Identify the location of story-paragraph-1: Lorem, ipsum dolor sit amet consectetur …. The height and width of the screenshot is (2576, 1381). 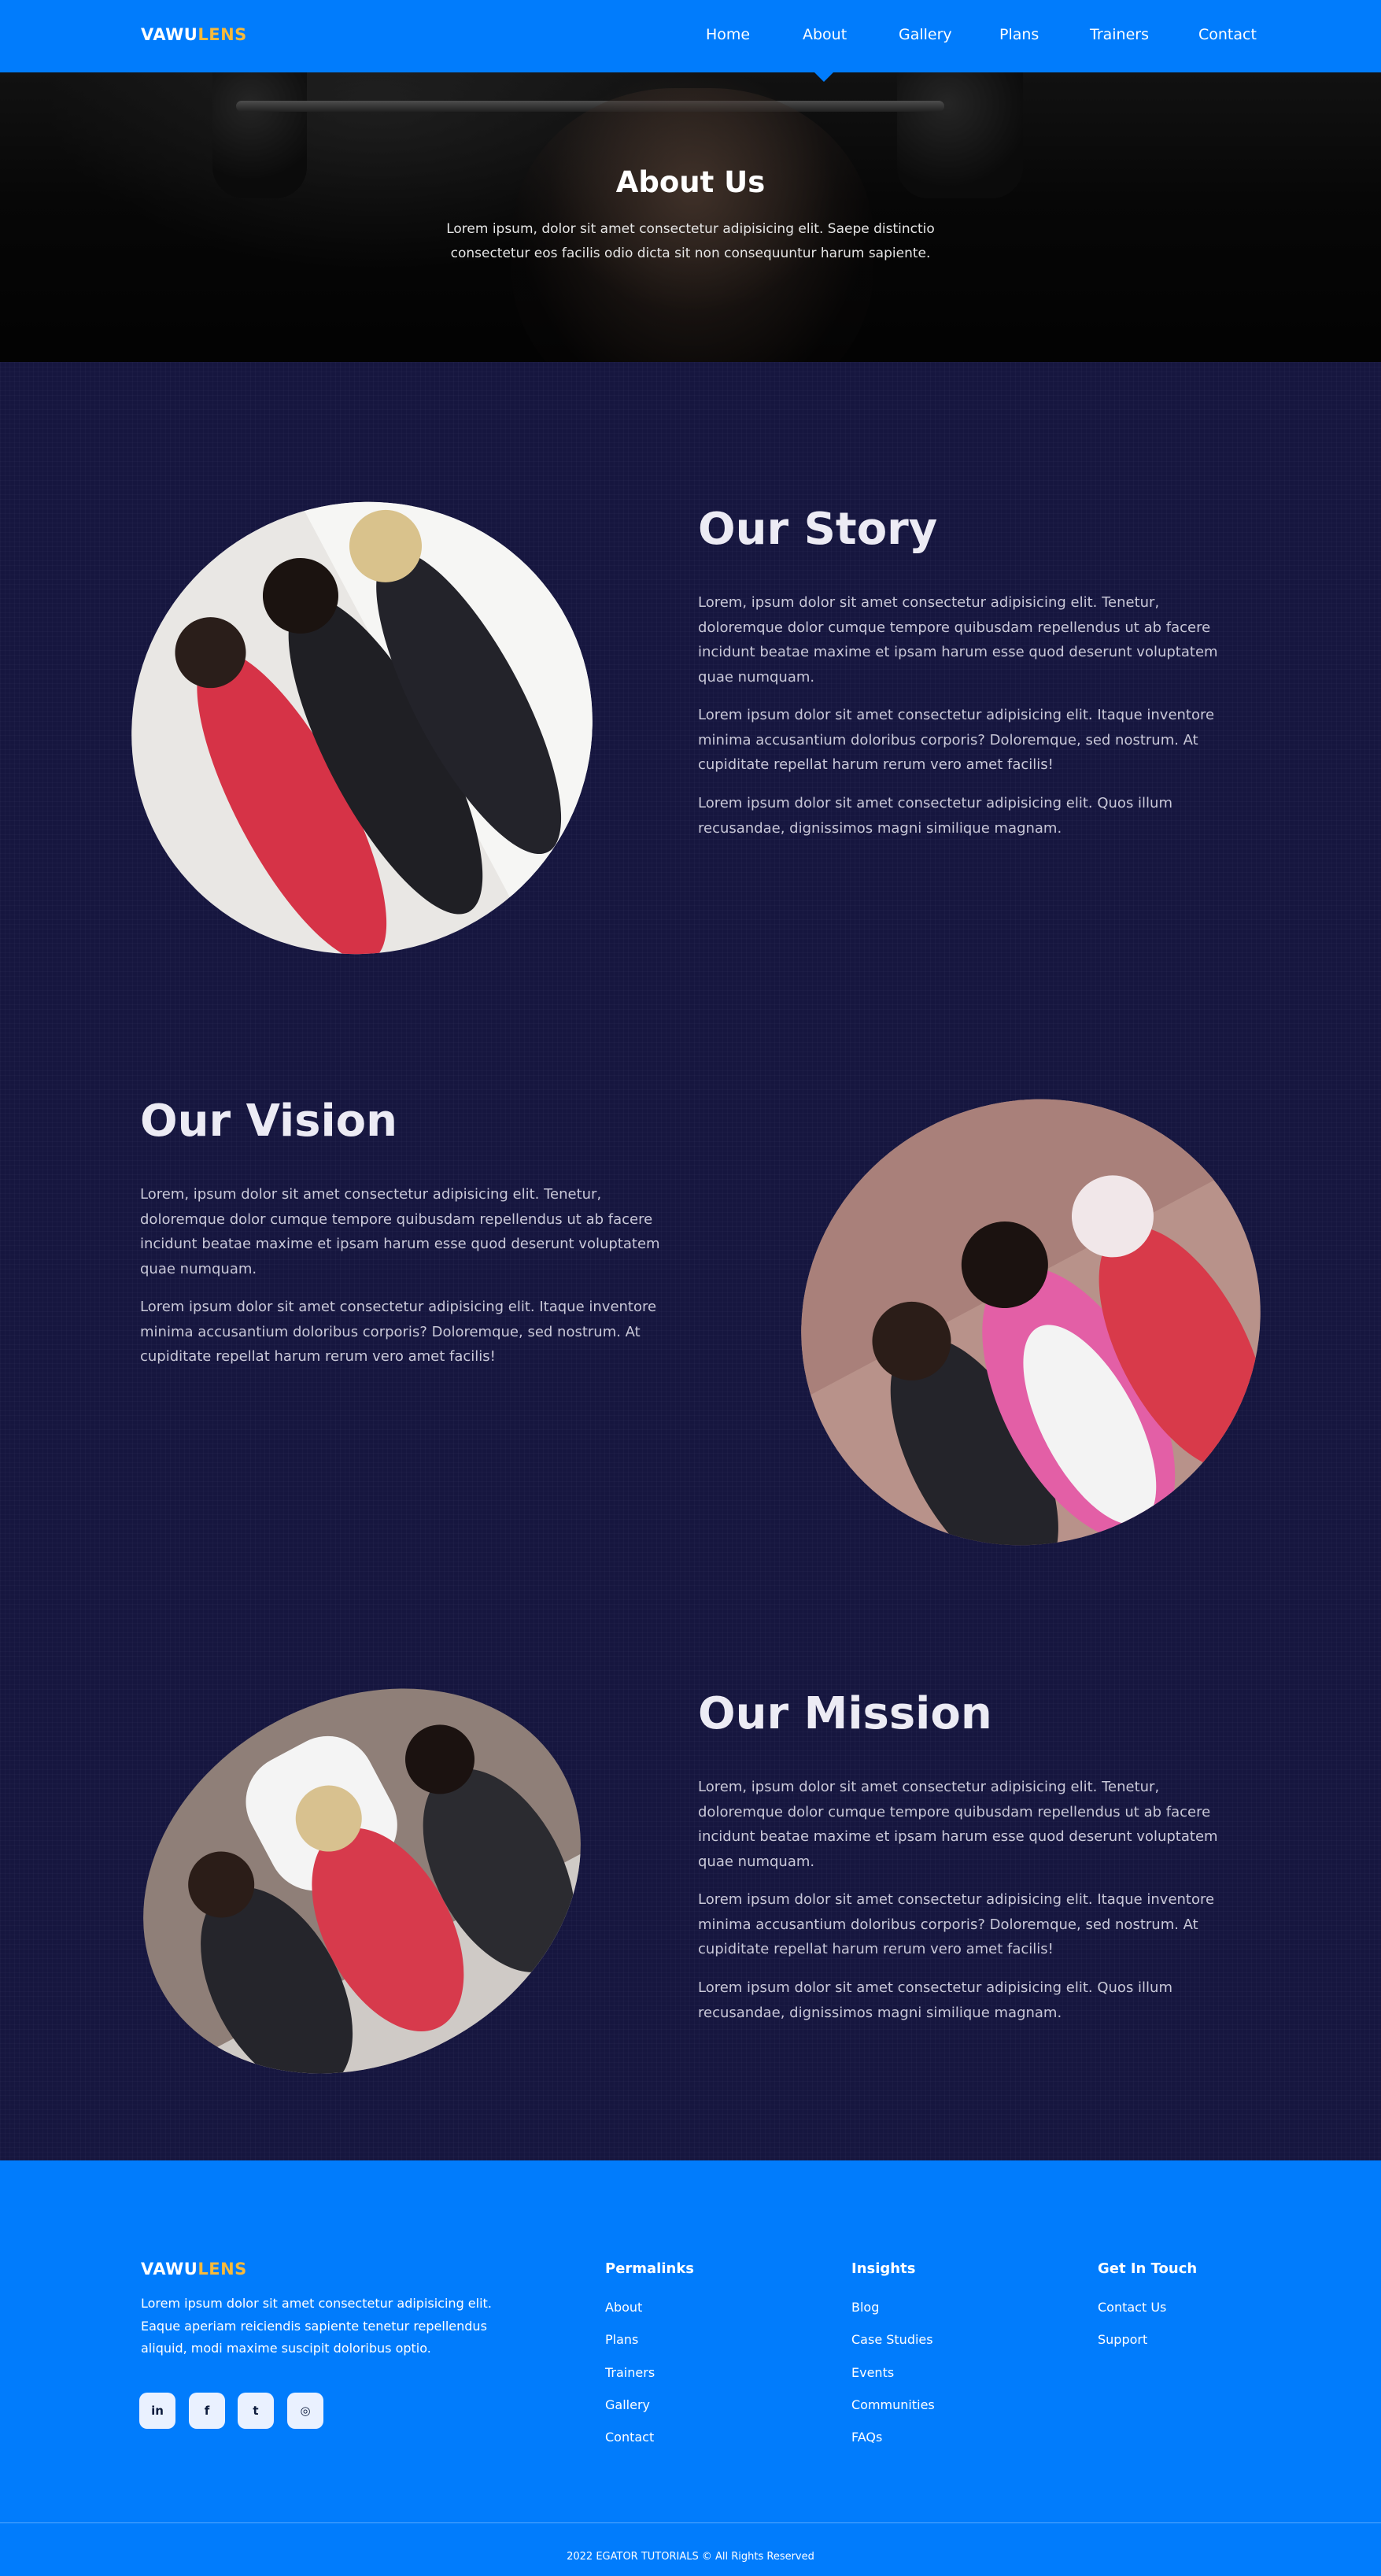
(958, 640).